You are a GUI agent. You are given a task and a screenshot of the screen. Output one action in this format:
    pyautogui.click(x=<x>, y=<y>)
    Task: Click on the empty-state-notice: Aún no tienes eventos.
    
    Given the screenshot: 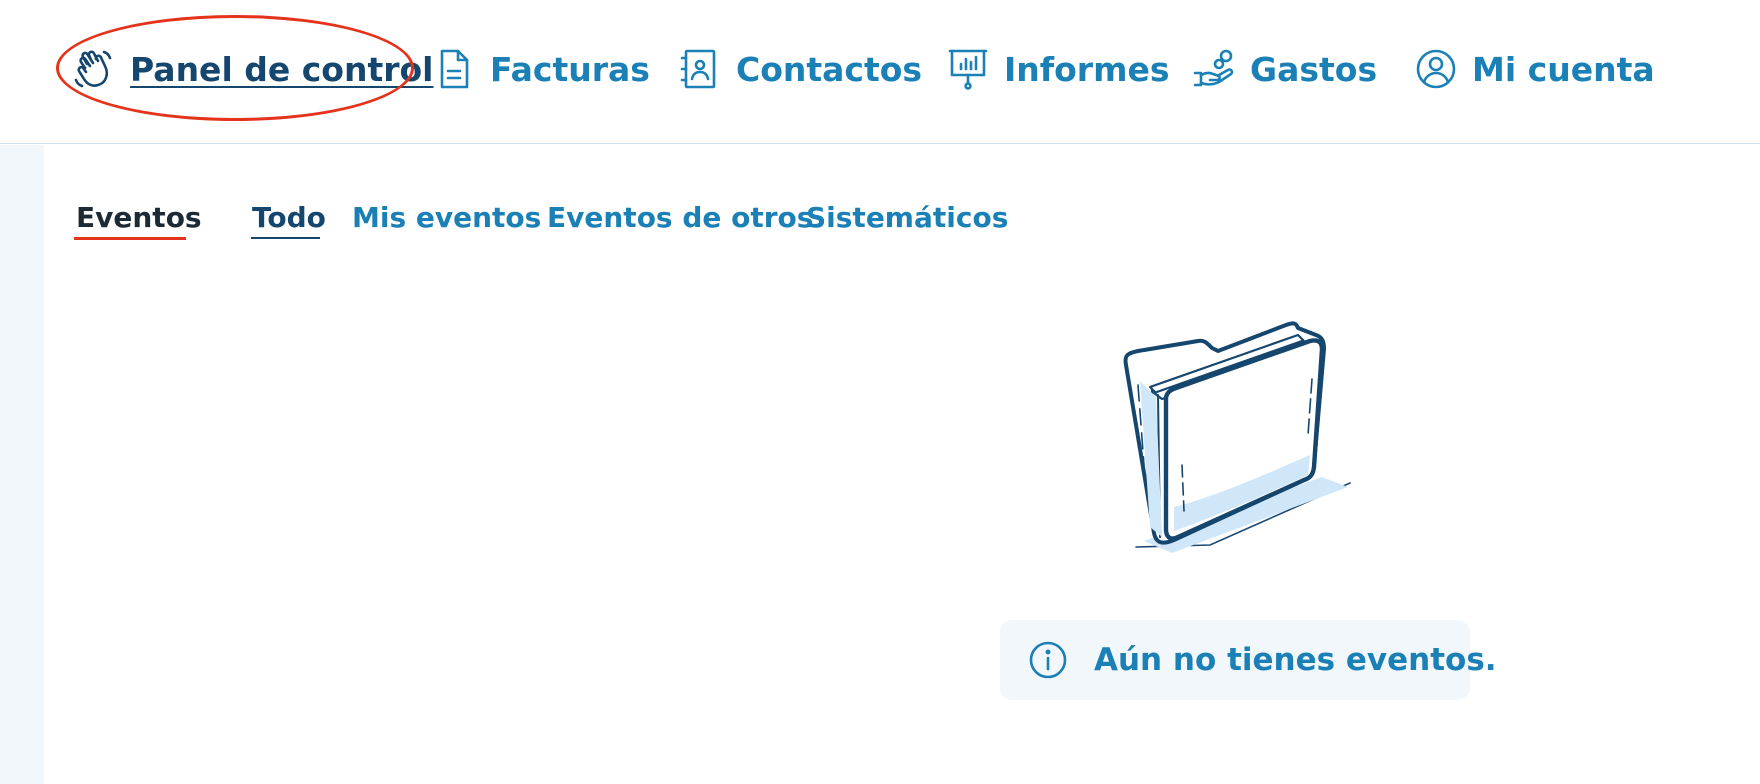 What is the action you would take?
    pyautogui.click(x=1248, y=660)
    